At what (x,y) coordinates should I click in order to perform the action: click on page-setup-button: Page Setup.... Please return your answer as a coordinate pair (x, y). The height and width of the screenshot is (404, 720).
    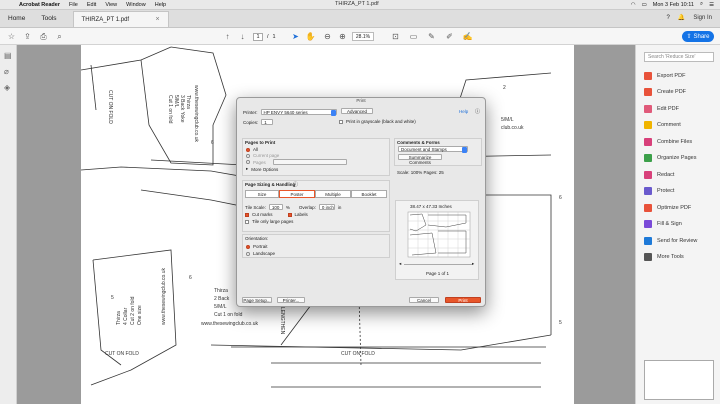
    Looking at the image, I should click on (257, 300).